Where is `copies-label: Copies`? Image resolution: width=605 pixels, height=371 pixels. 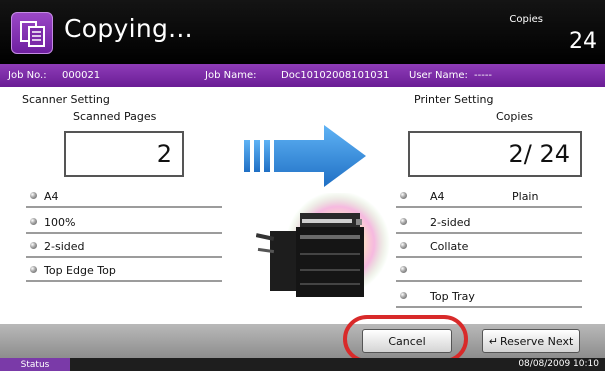
copies-label: Copies is located at coordinates (526, 19).